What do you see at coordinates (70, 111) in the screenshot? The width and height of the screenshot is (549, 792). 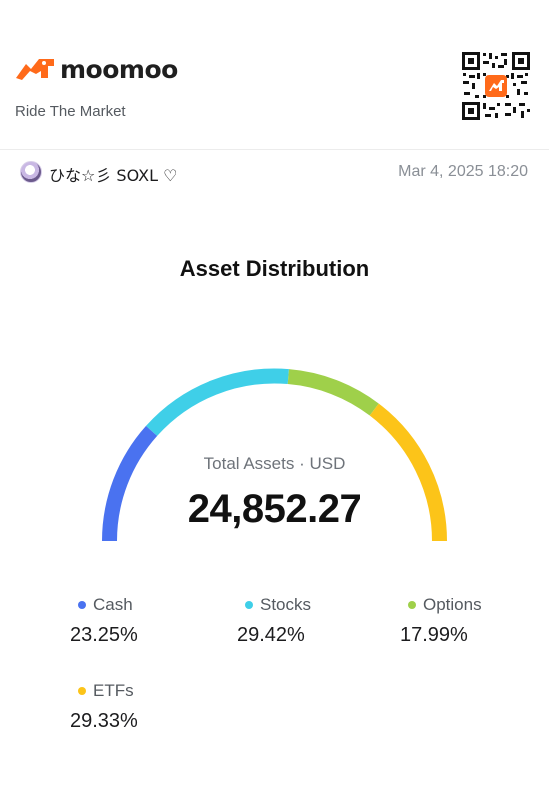 I see `brand-tagline: Ride The Market` at bounding box center [70, 111].